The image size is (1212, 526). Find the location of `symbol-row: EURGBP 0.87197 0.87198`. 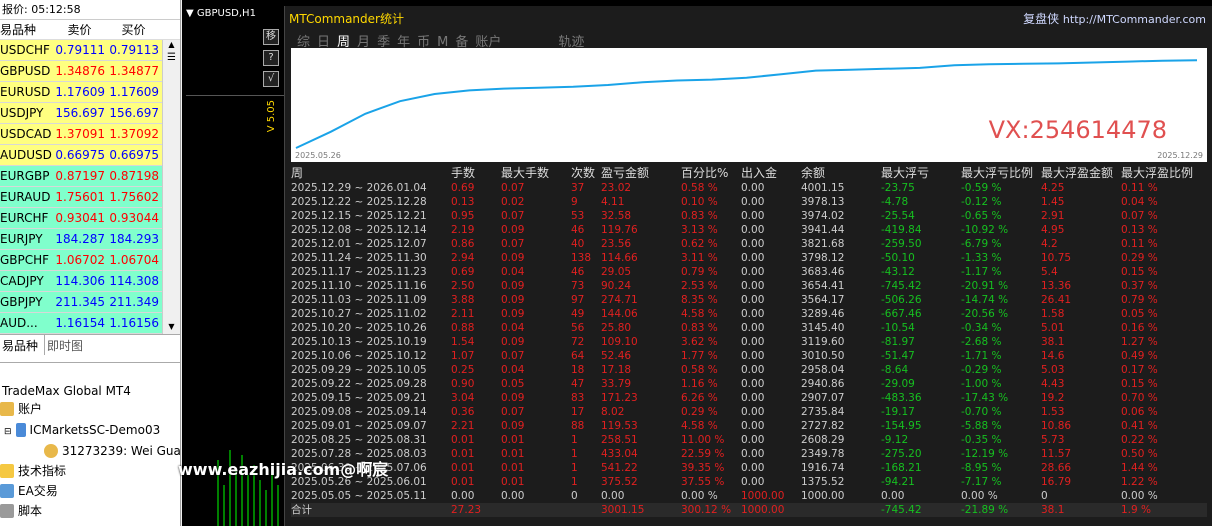

symbol-row: EURGBP 0.87197 0.87198 is located at coordinates (81, 176).